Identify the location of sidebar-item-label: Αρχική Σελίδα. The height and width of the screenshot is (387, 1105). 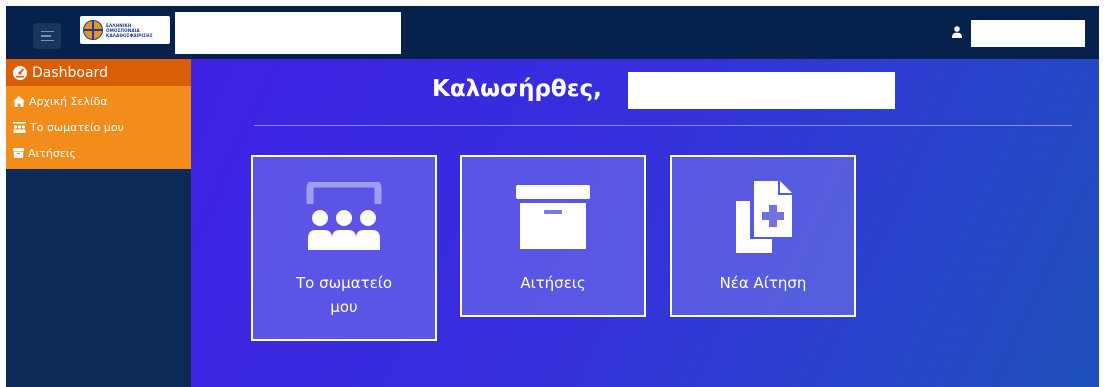
(68, 101).